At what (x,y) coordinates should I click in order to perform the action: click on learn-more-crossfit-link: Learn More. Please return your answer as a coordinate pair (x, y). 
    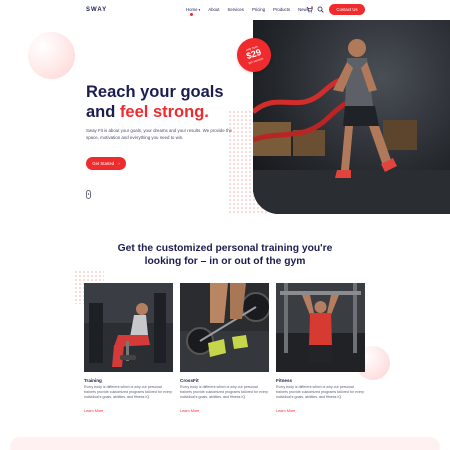
    Looking at the image, I should click on (189, 411).